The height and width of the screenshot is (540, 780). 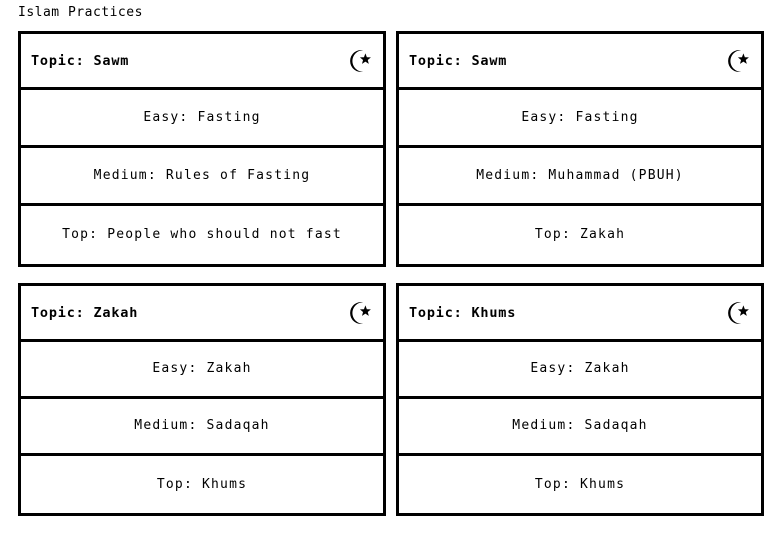 I want to click on card-header: Topic: Khums, so click(x=580, y=314).